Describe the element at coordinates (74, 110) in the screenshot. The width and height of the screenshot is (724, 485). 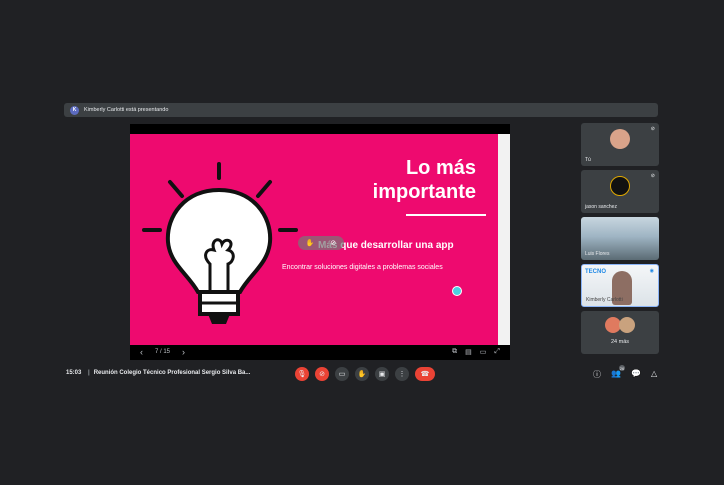
I see `presenter-avatar: K` at that location.